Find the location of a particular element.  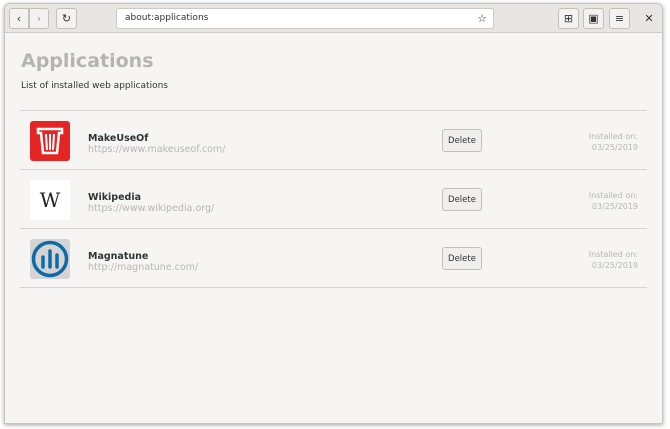

close-icon: ✕ is located at coordinates (649, 18).